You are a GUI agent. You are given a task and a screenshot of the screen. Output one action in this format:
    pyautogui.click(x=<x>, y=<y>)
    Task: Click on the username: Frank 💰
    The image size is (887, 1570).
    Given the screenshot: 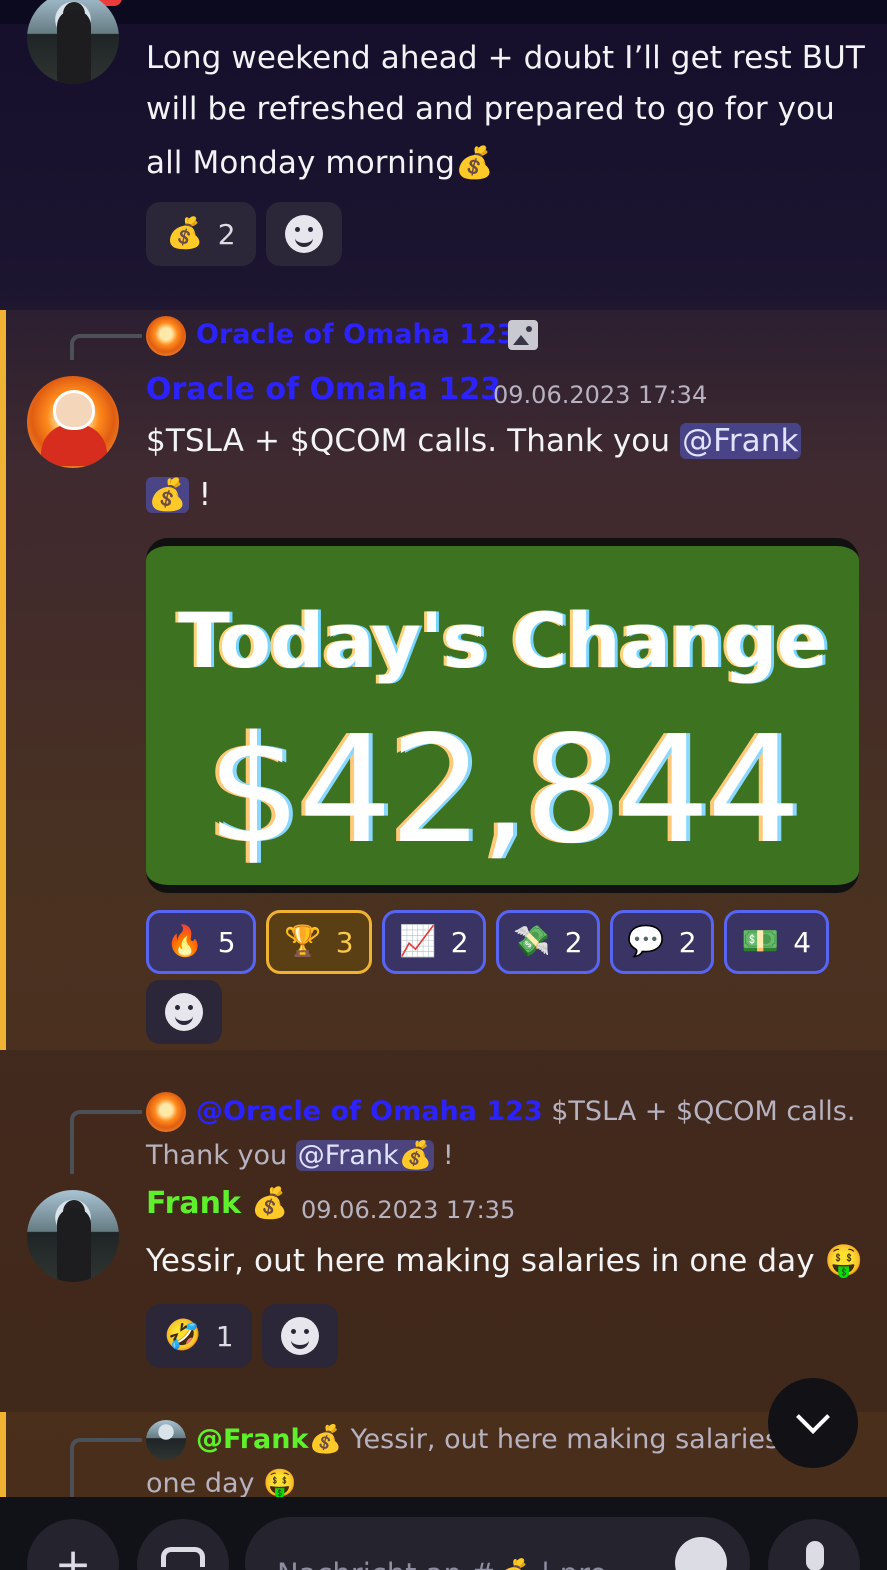 What is the action you would take?
    pyautogui.click(x=217, y=1203)
    